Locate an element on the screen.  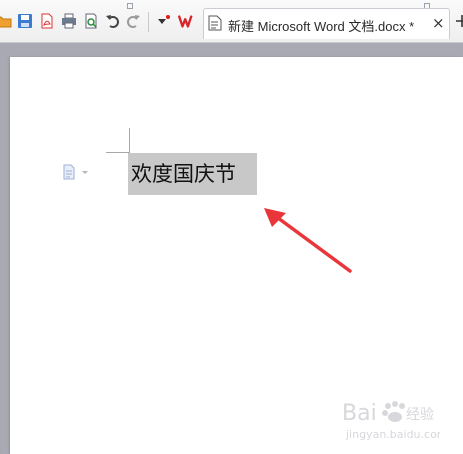
paragraph-layout-icon is located at coordinates (76, 174).